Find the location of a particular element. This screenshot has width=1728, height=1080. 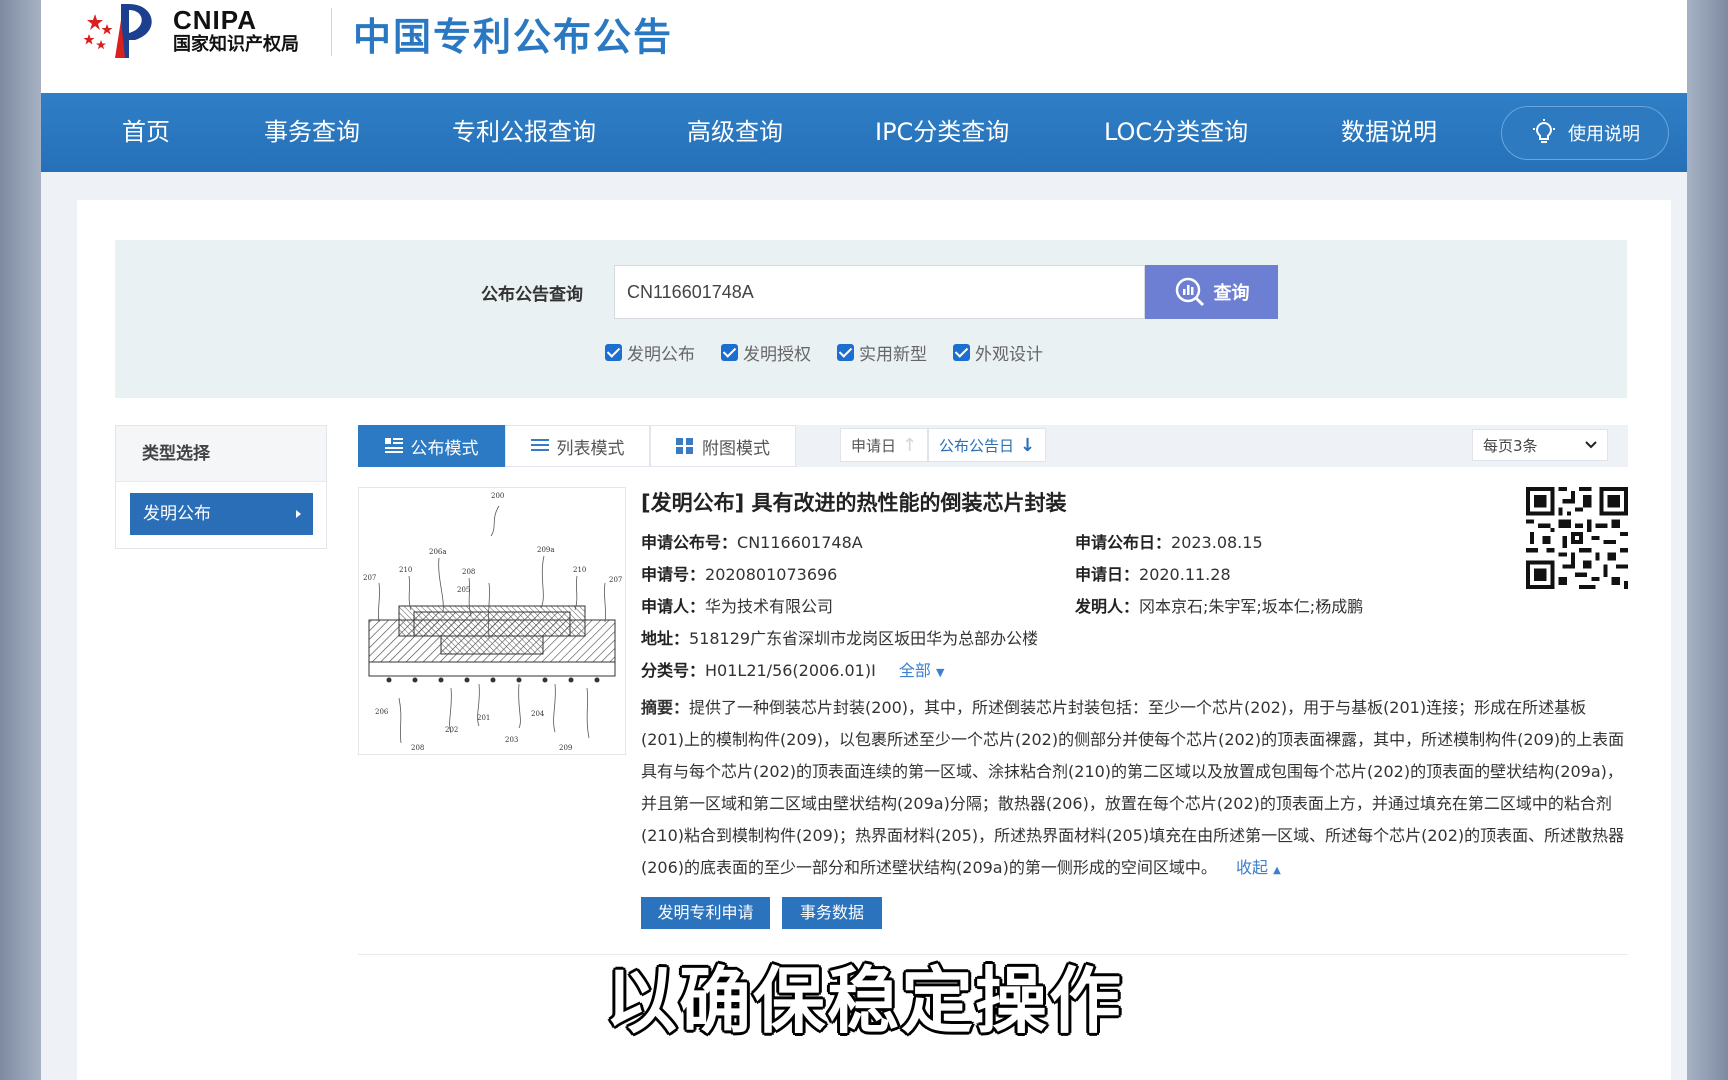

search-button-label: 查询 is located at coordinates (1231, 293).